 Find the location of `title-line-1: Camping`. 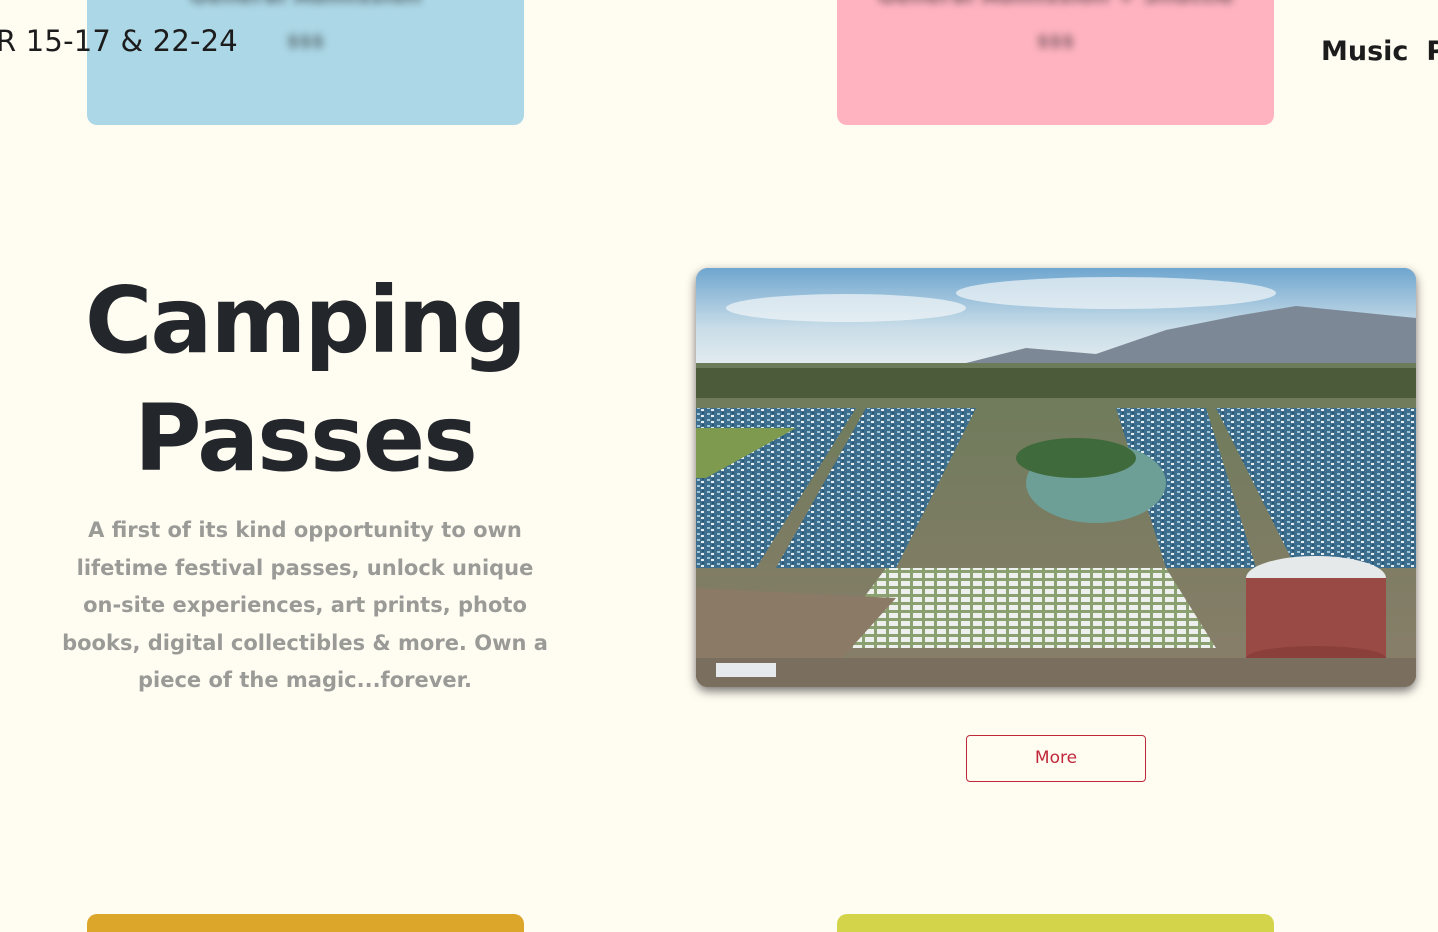

title-line-1: Camping is located at coordinates (305, 320).